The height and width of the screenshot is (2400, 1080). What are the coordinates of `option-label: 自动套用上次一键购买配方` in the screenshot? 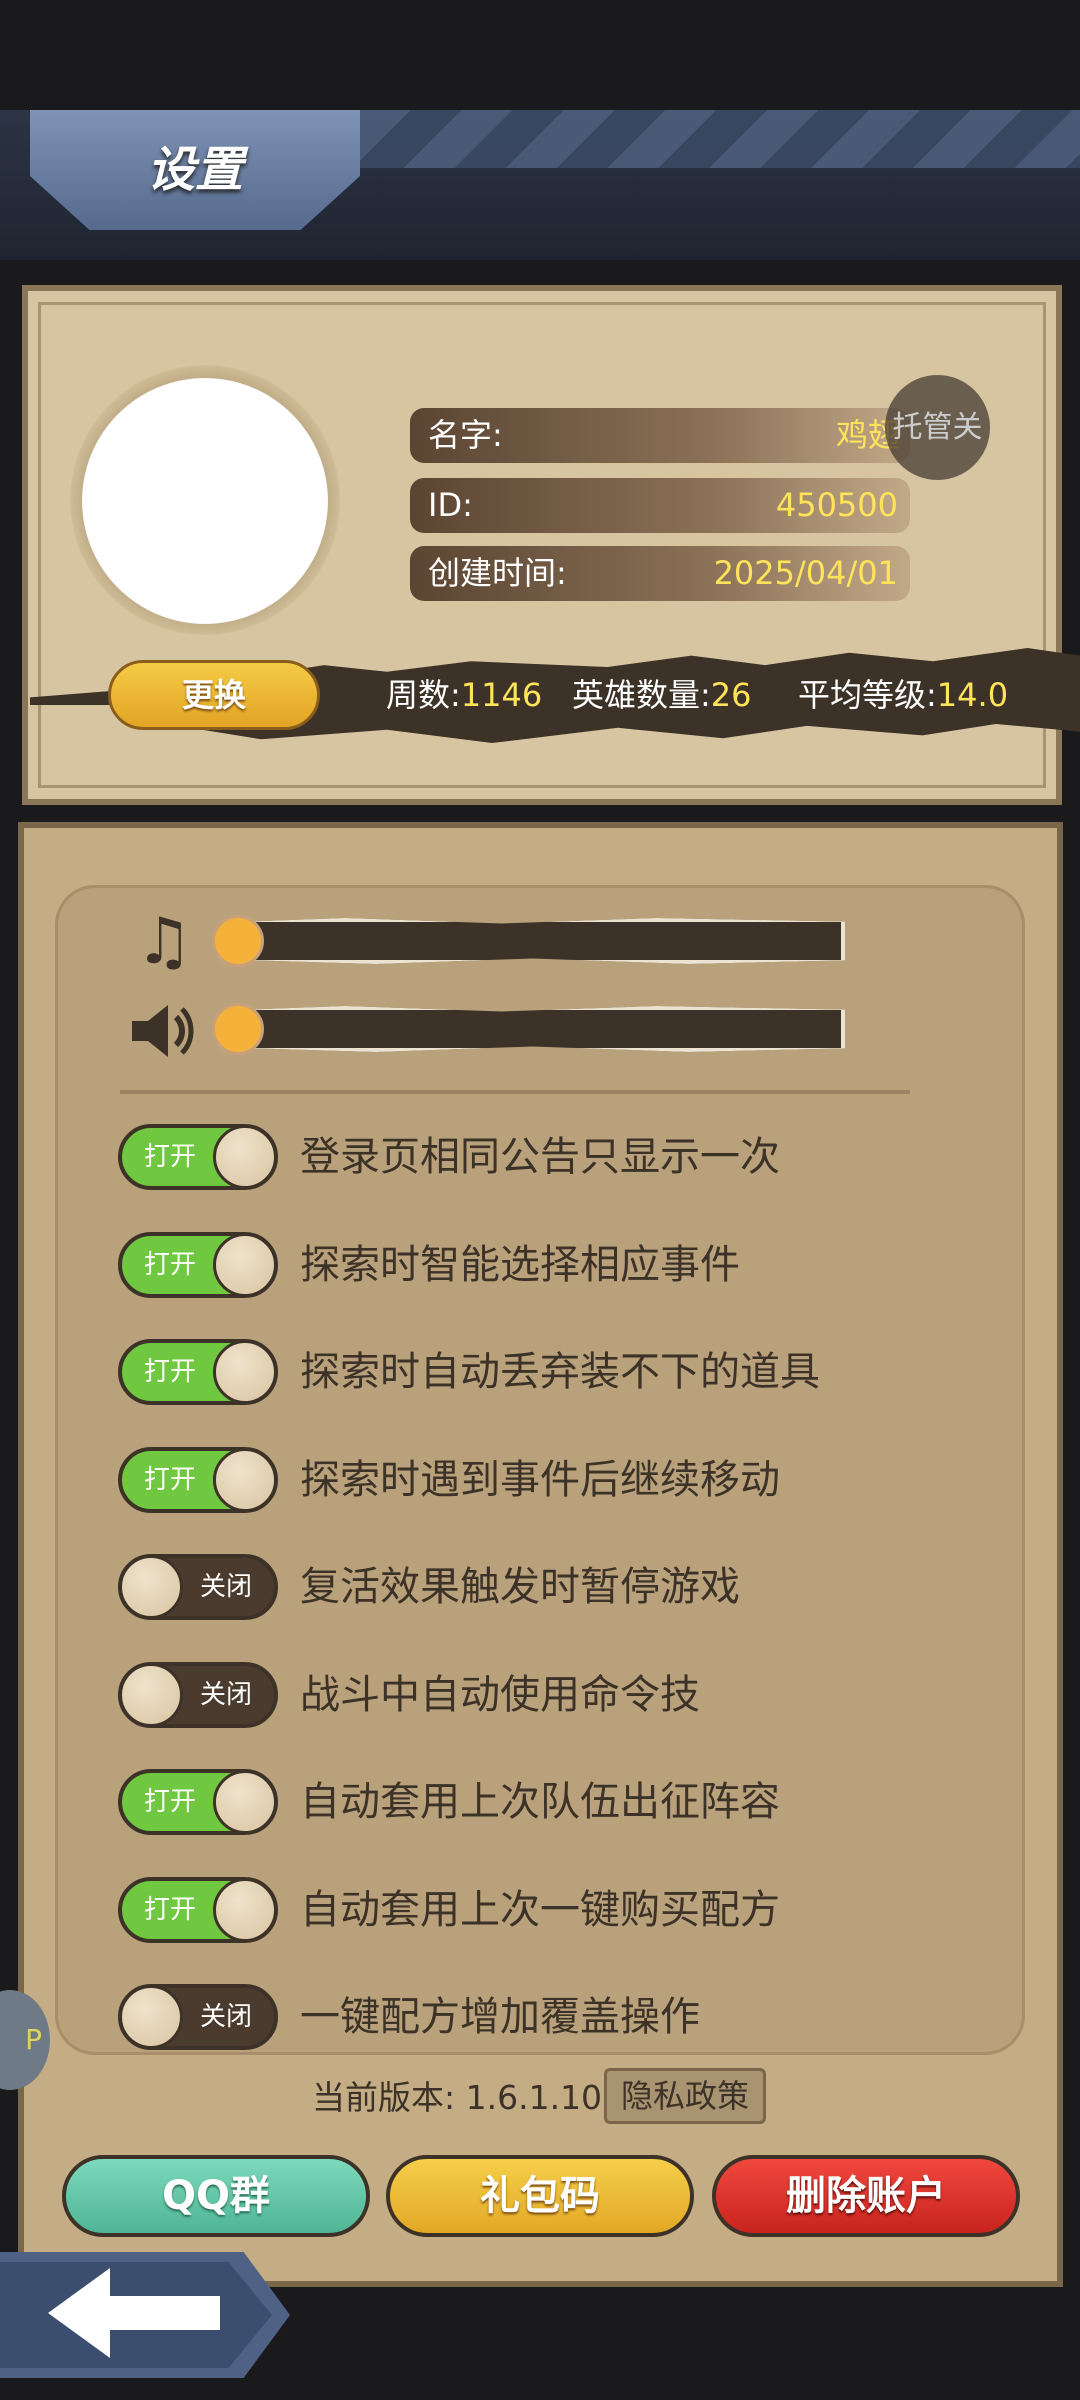 It's located at (540, 1910).